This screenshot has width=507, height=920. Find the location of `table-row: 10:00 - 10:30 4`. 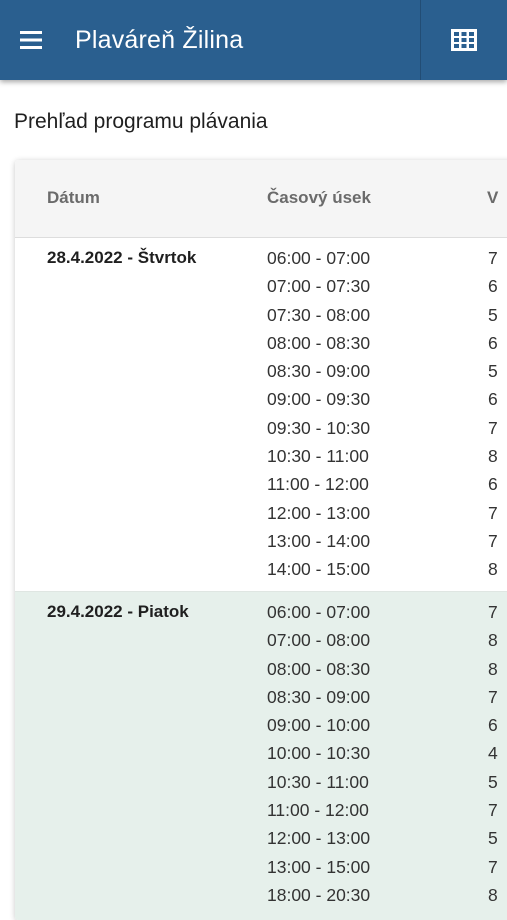

table-row: 10:00 - 10:30 4 is located at coordinates (387, 755).